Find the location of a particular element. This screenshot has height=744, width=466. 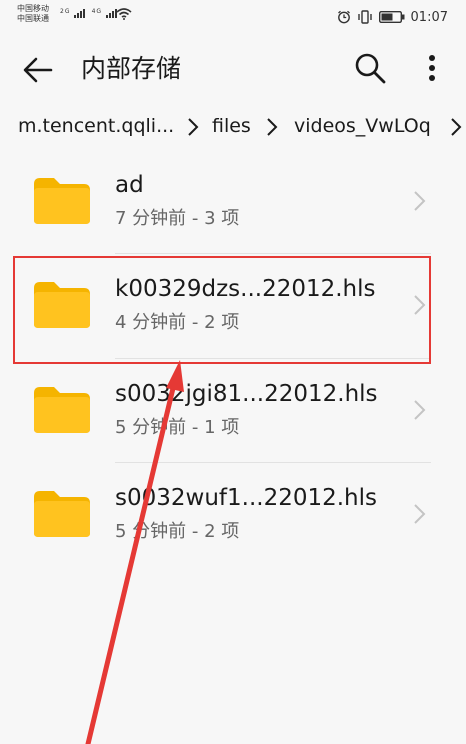

wifi-icon is located at coordinates (124, 14).